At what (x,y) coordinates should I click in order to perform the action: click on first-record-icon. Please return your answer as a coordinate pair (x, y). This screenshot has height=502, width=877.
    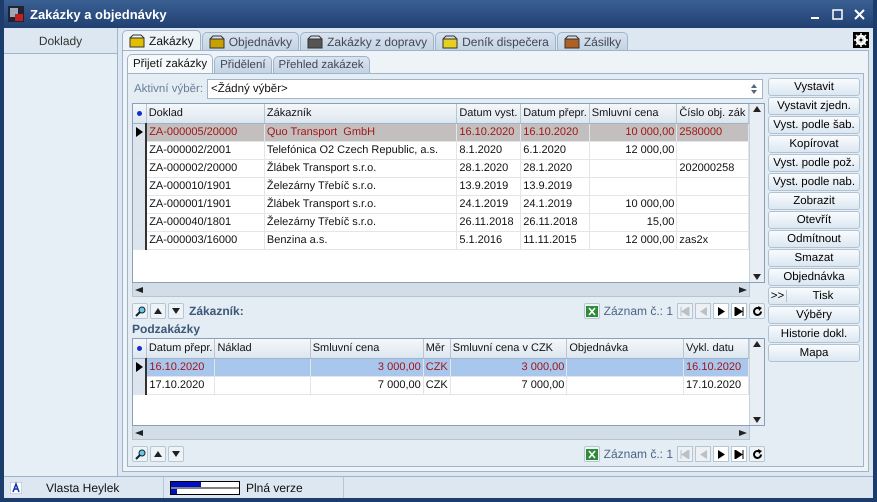
    Looking at the image, I should click on (685, 311).